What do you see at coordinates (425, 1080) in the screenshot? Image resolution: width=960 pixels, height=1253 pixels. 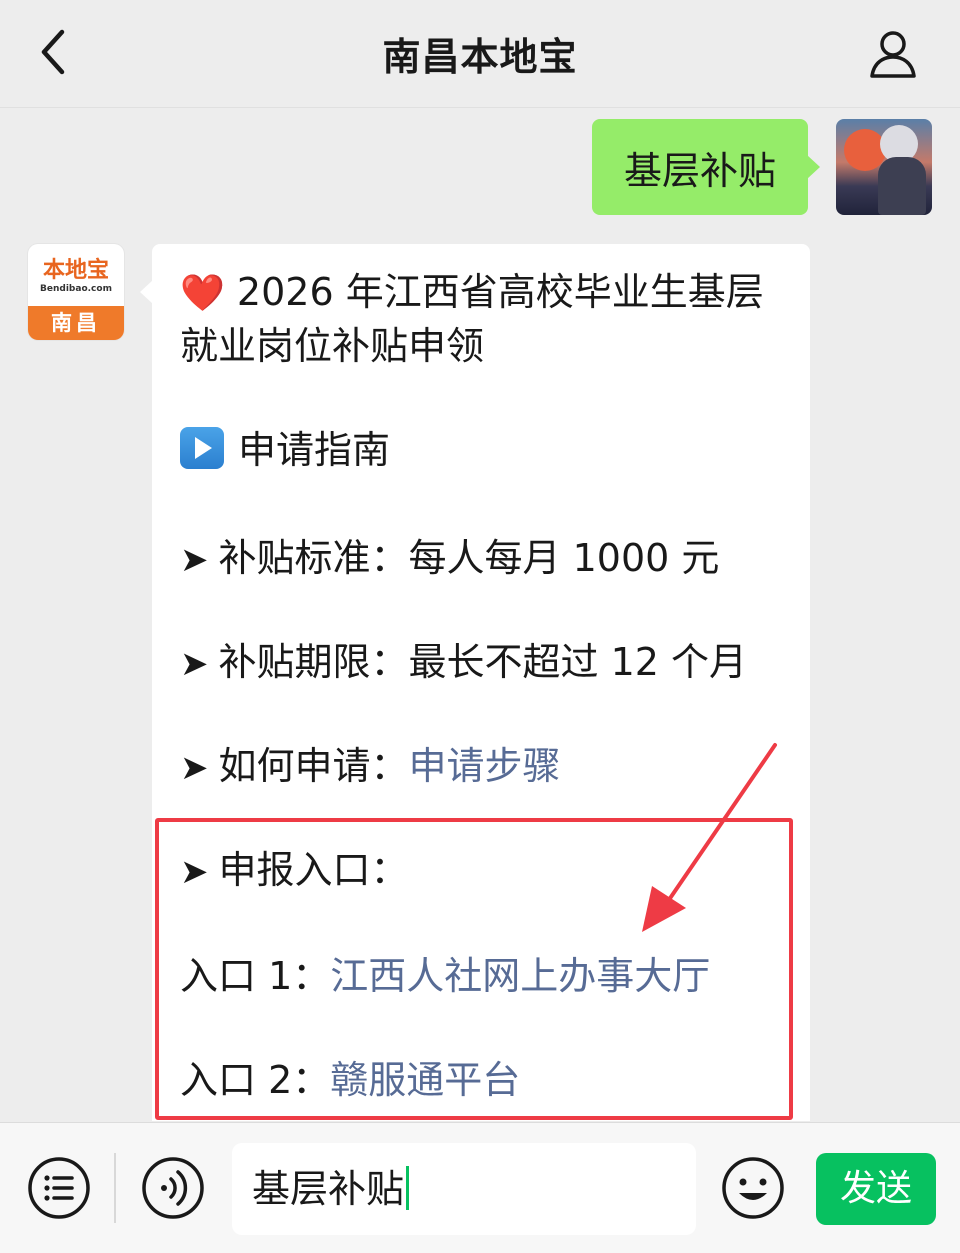 I see `entry2-link: 赣服通平台` at bounding box center [425, 1080].